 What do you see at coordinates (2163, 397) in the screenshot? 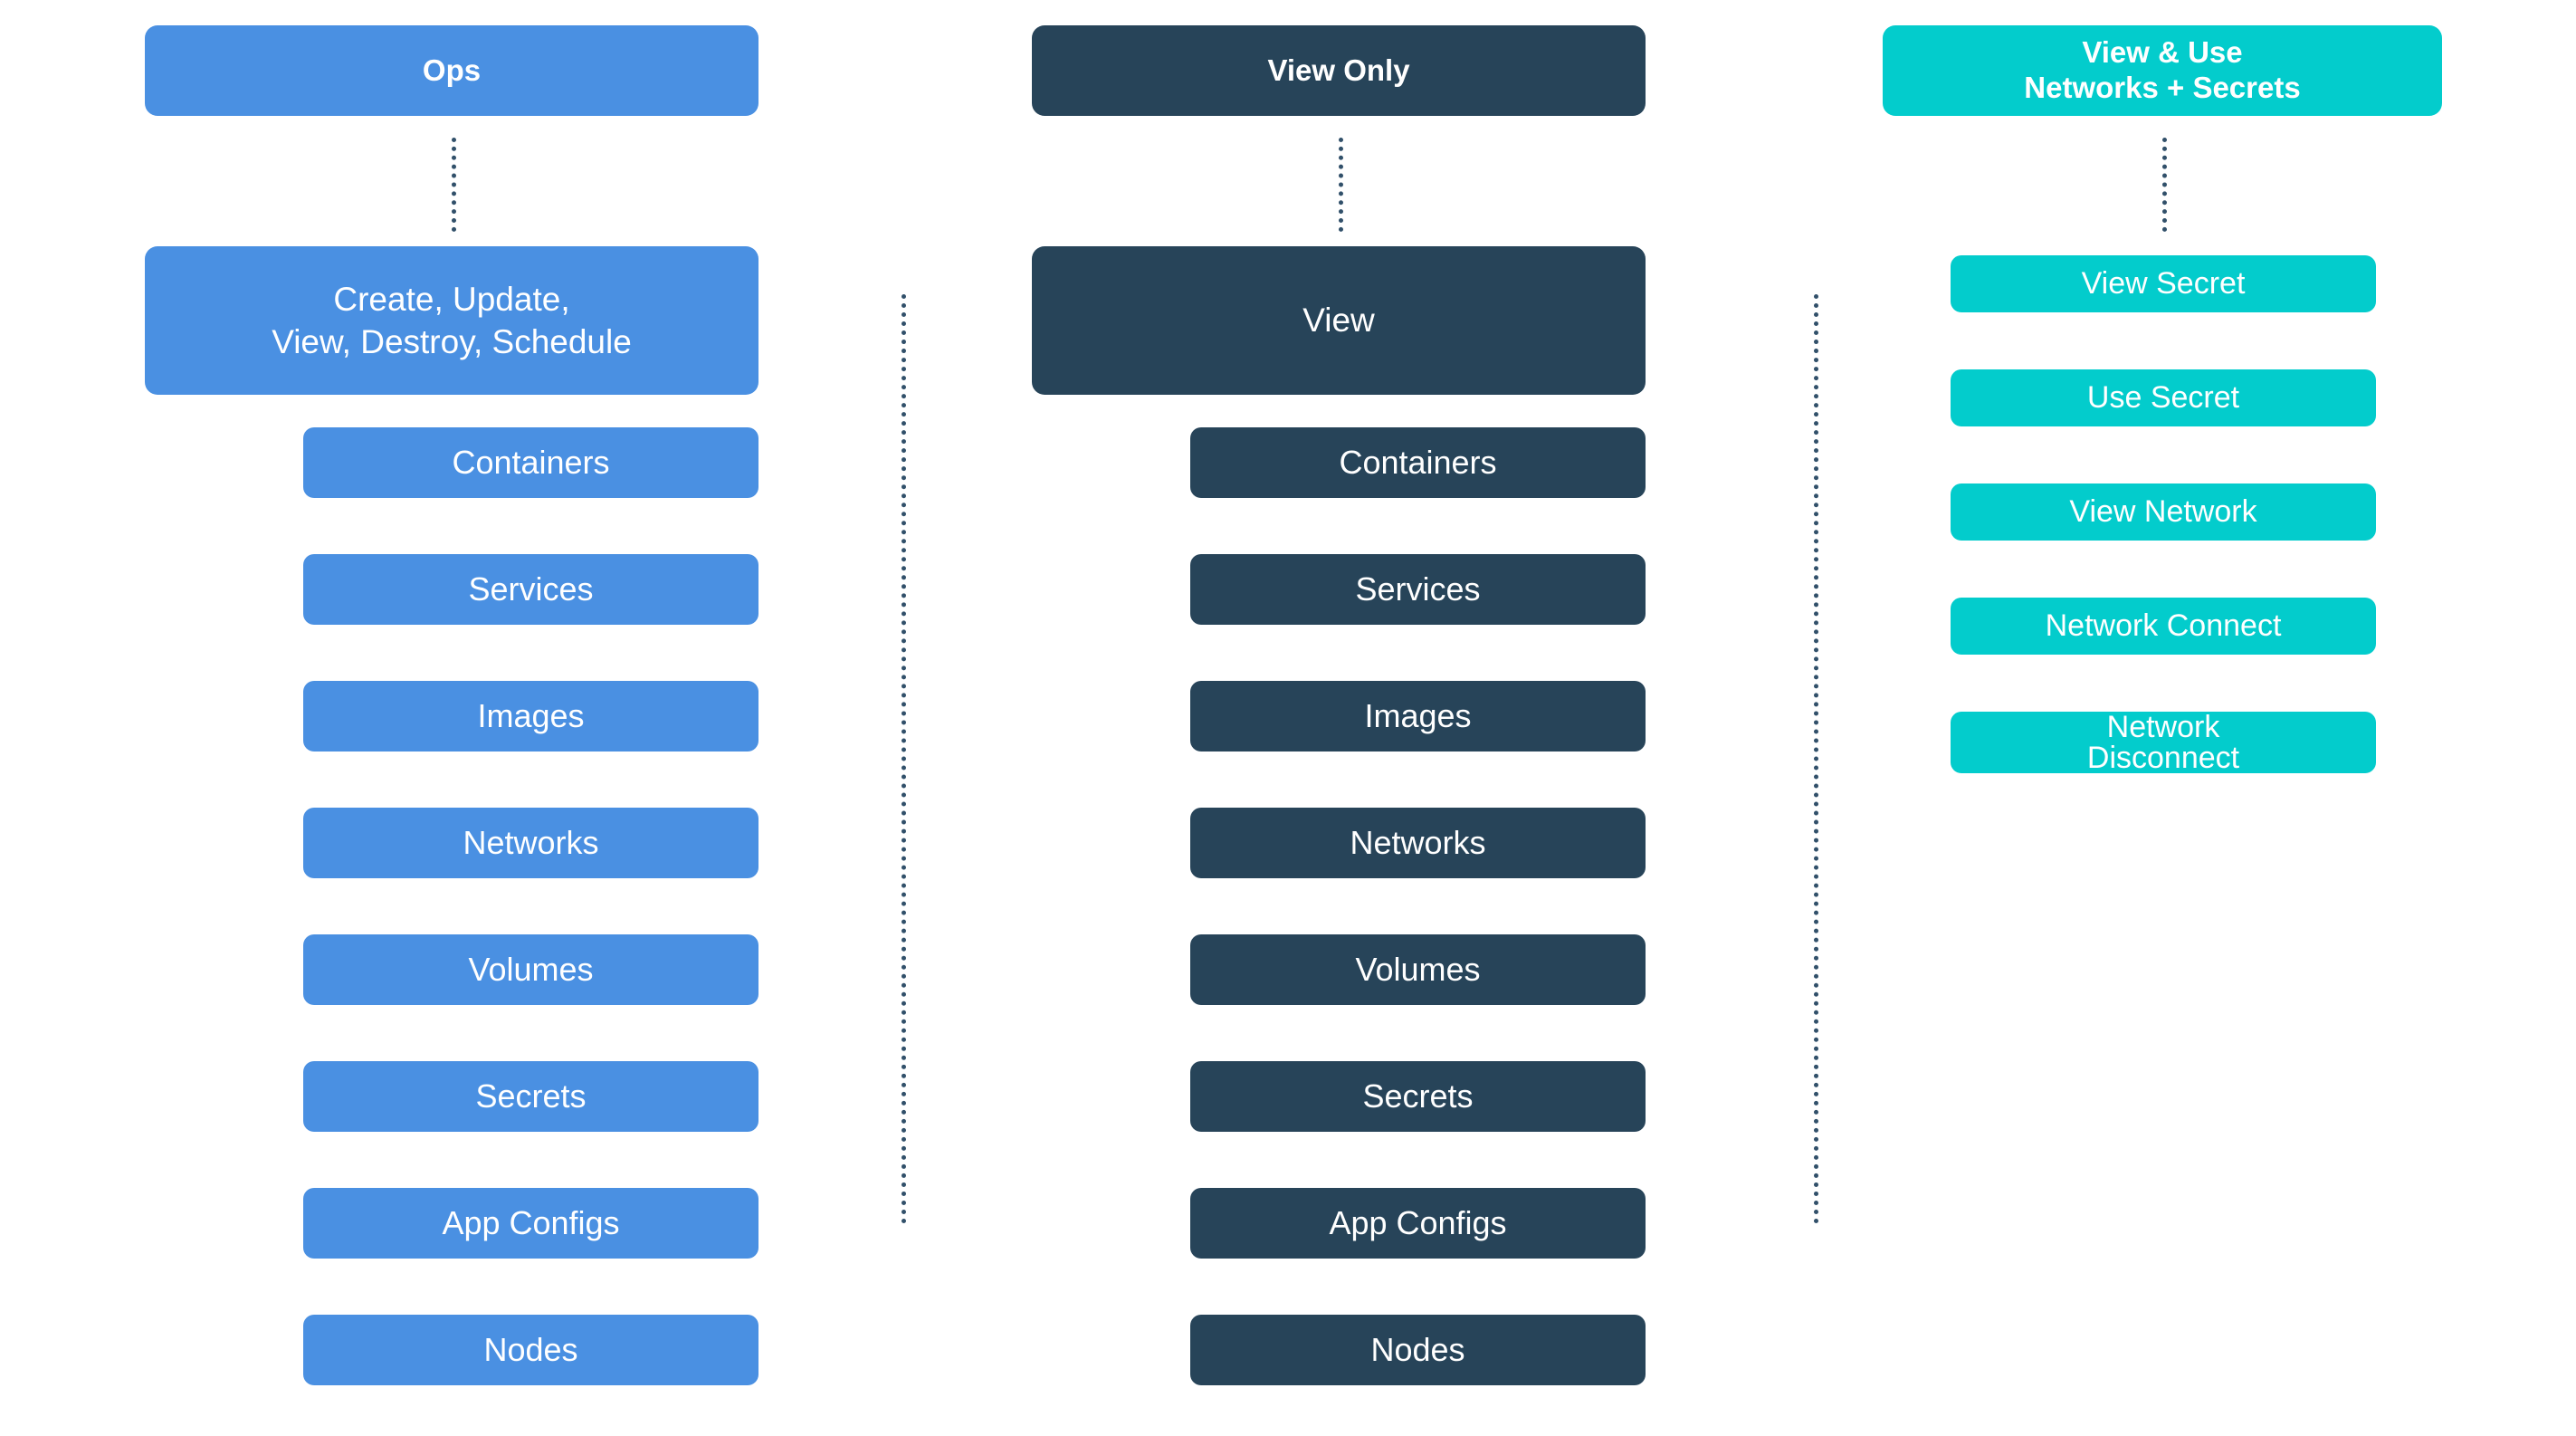
I see `list-item: Use Secret` at bounding box center [2163, 397].